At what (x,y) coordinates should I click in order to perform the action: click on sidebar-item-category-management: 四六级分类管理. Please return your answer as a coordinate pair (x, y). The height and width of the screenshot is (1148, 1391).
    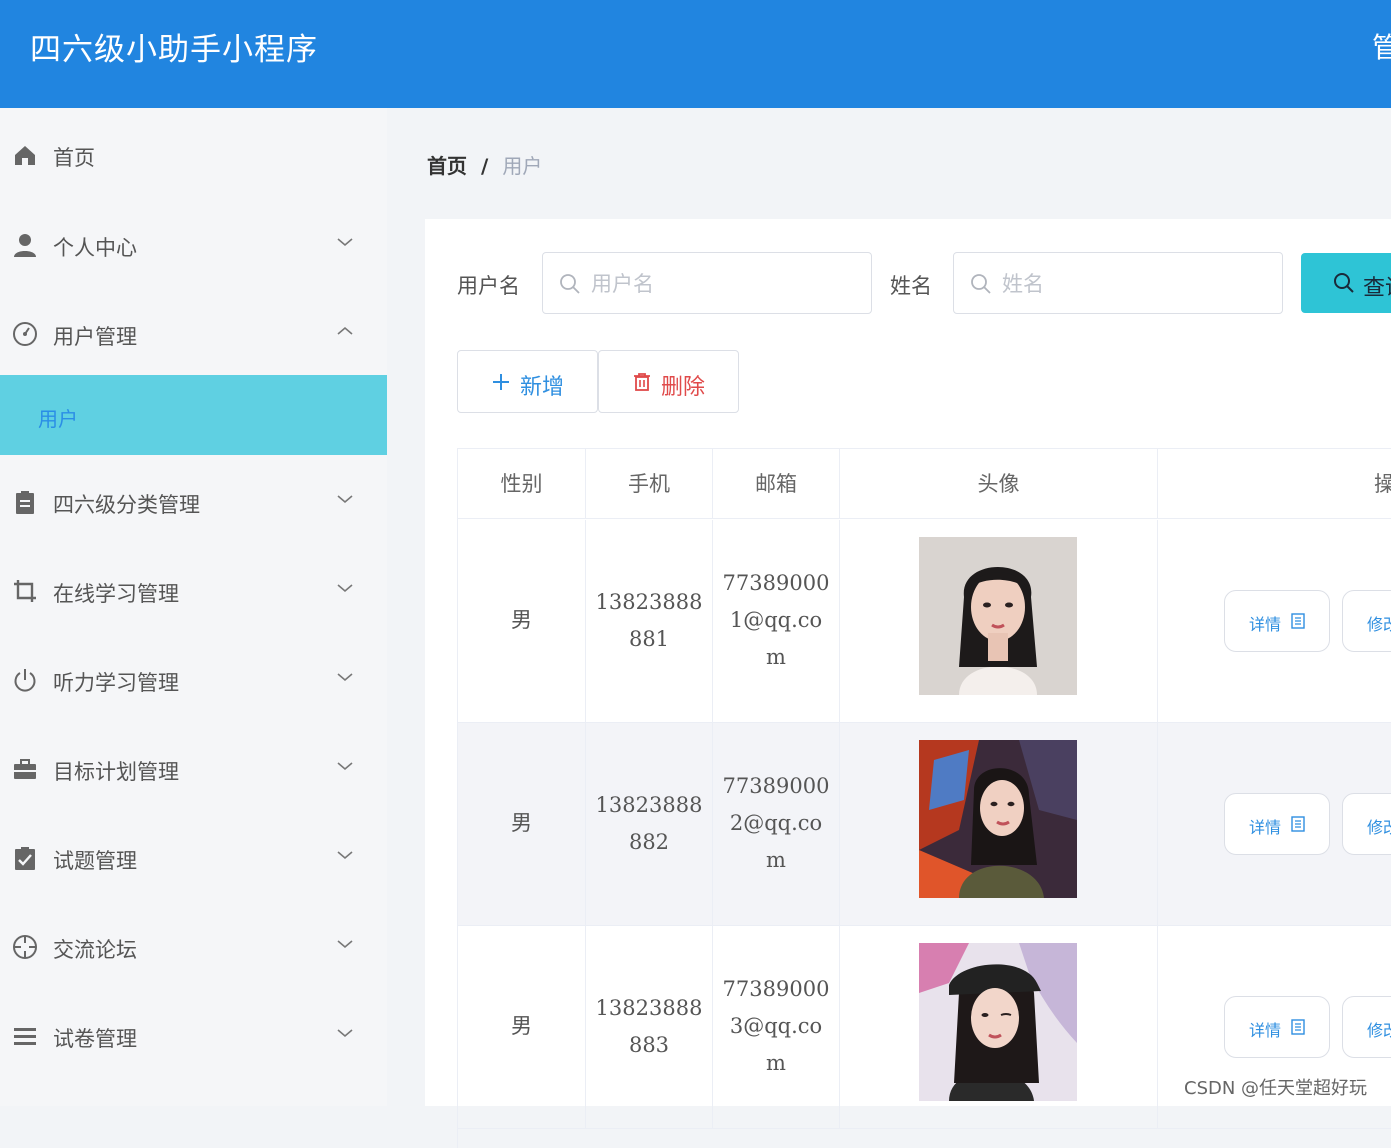
    Looking at the image, I should click on (193, 501).